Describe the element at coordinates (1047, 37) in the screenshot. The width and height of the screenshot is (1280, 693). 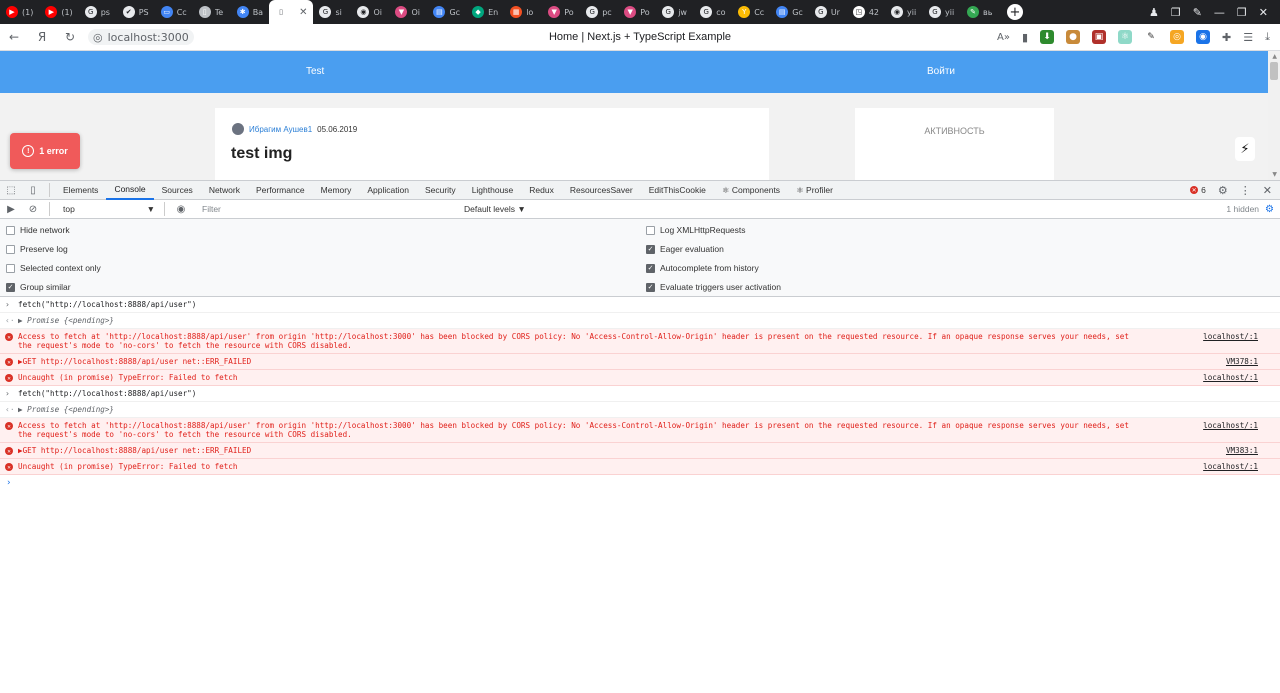
I see `download-extension-icon: ⬇` at that location.